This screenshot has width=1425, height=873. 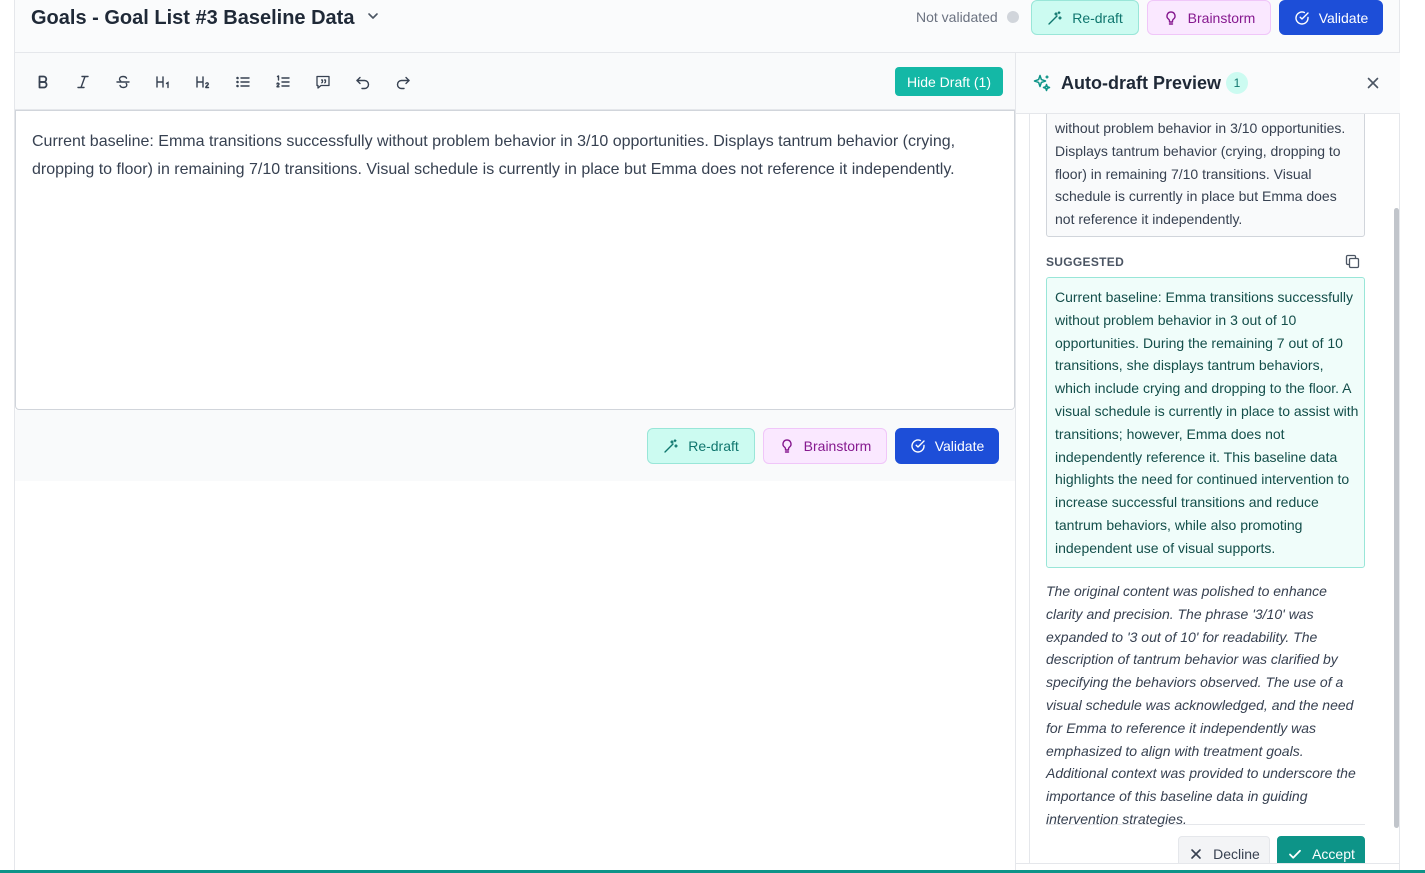 What do you see at coordinates (373, 16) in the screenshot?
I see `chevron-down-icon` at bounding box center [373, 16].